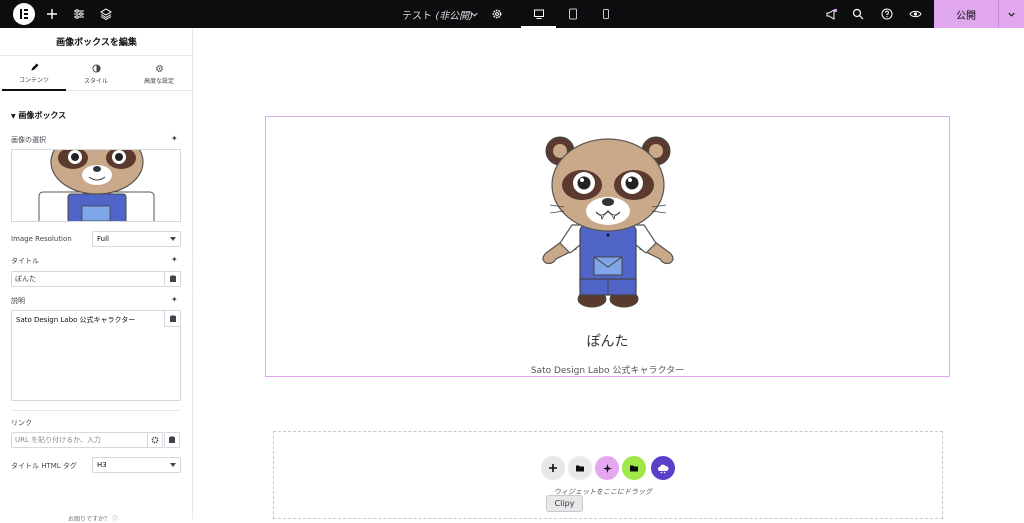 The height and width of the screenshot is (523, 1024). I want to click on description-value: Sato Design Labo 公式キャラクター, so click(76, 320).